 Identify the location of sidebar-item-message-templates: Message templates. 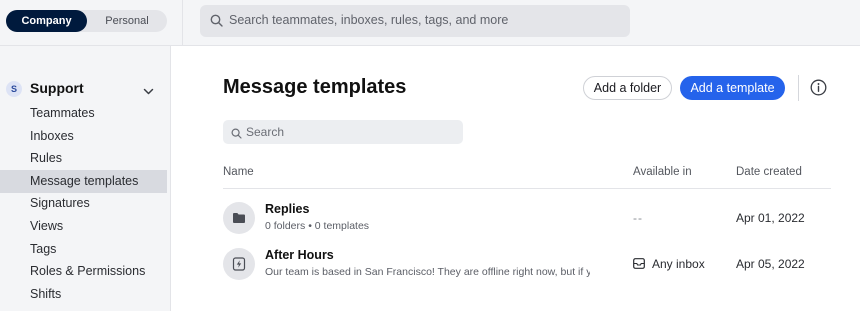
(83, 181).